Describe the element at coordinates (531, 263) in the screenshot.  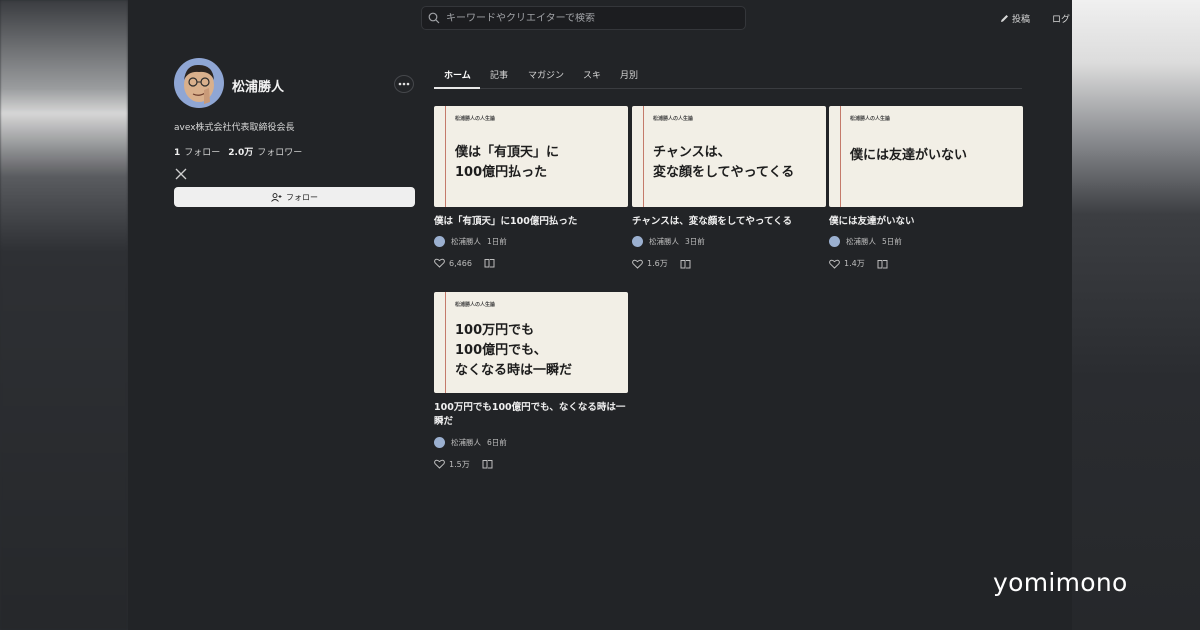
I see `article-stats: 6,466` at that location.